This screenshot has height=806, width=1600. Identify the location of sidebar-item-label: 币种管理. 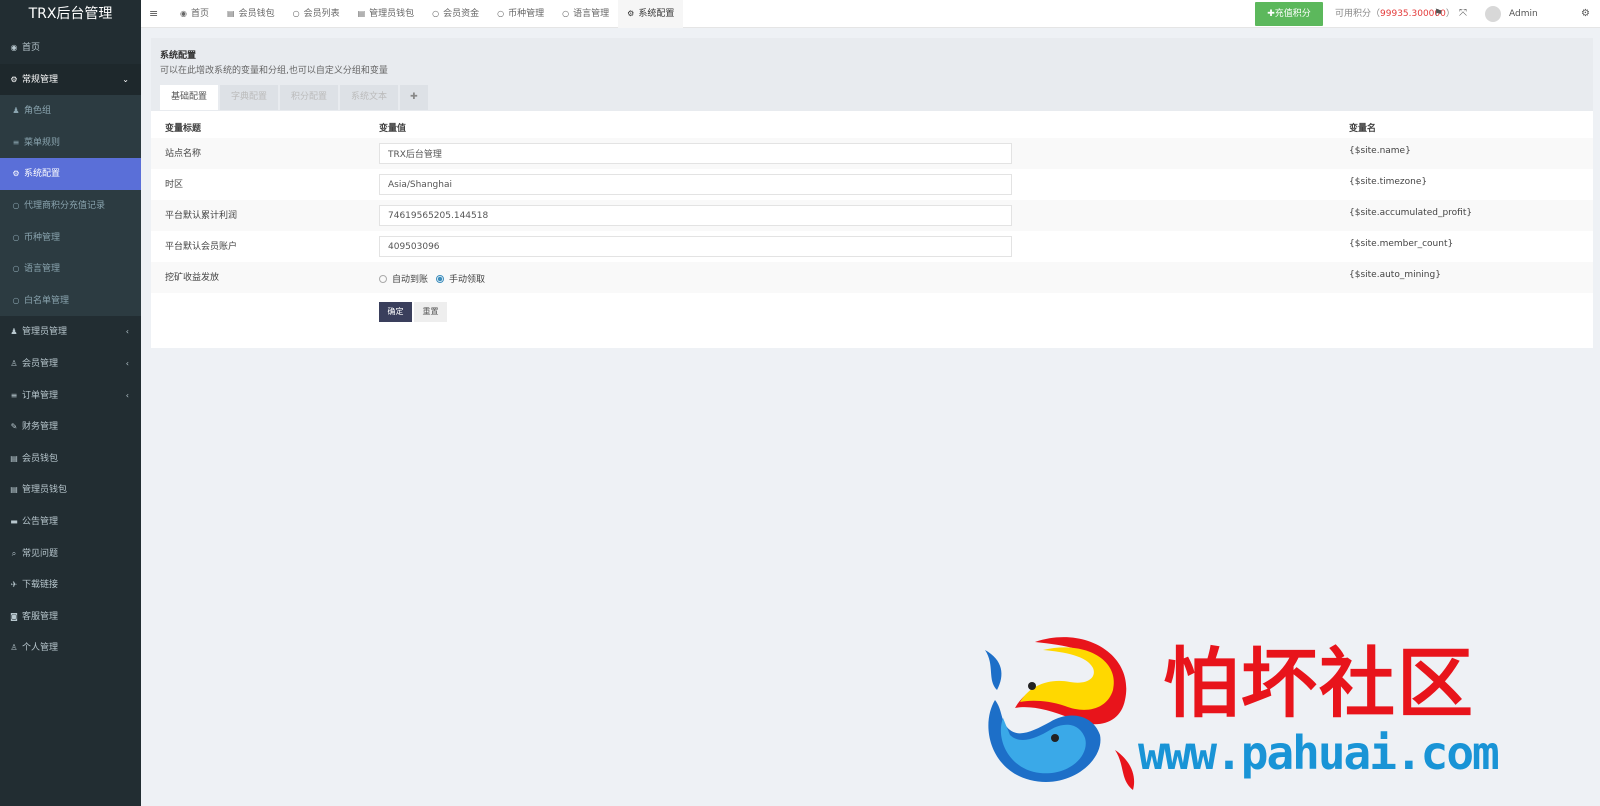
(42, 237).